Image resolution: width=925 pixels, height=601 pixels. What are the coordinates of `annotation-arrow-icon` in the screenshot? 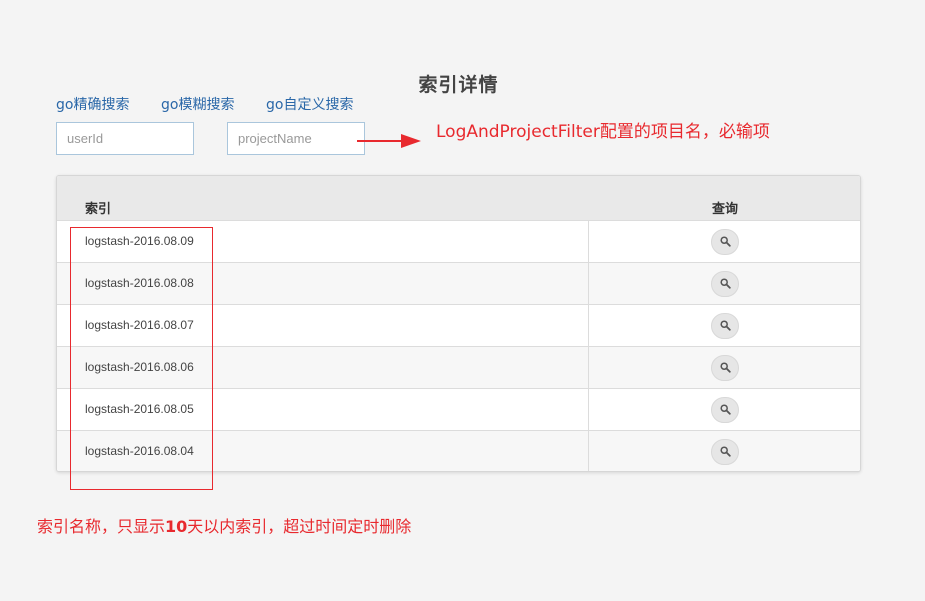 It's located at (389, 141).